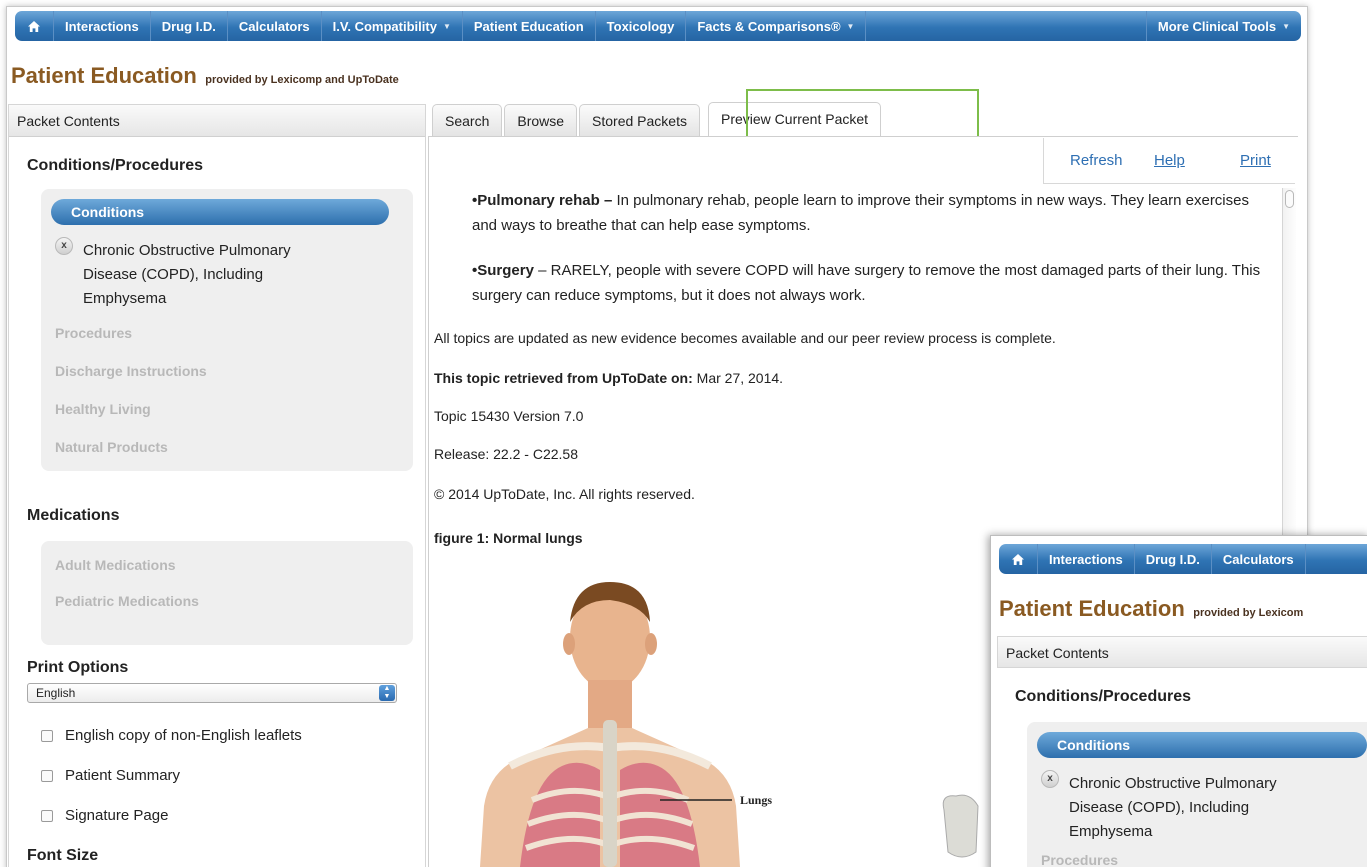  I want to click on nav-more-clinical-tools: More Clinical Tools ▼, so click(1223, 26).